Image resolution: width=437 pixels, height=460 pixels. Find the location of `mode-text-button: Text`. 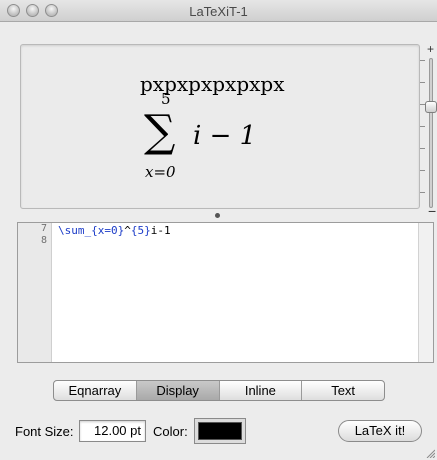

mode-text-button: Text is located at coordinates (343, 390).